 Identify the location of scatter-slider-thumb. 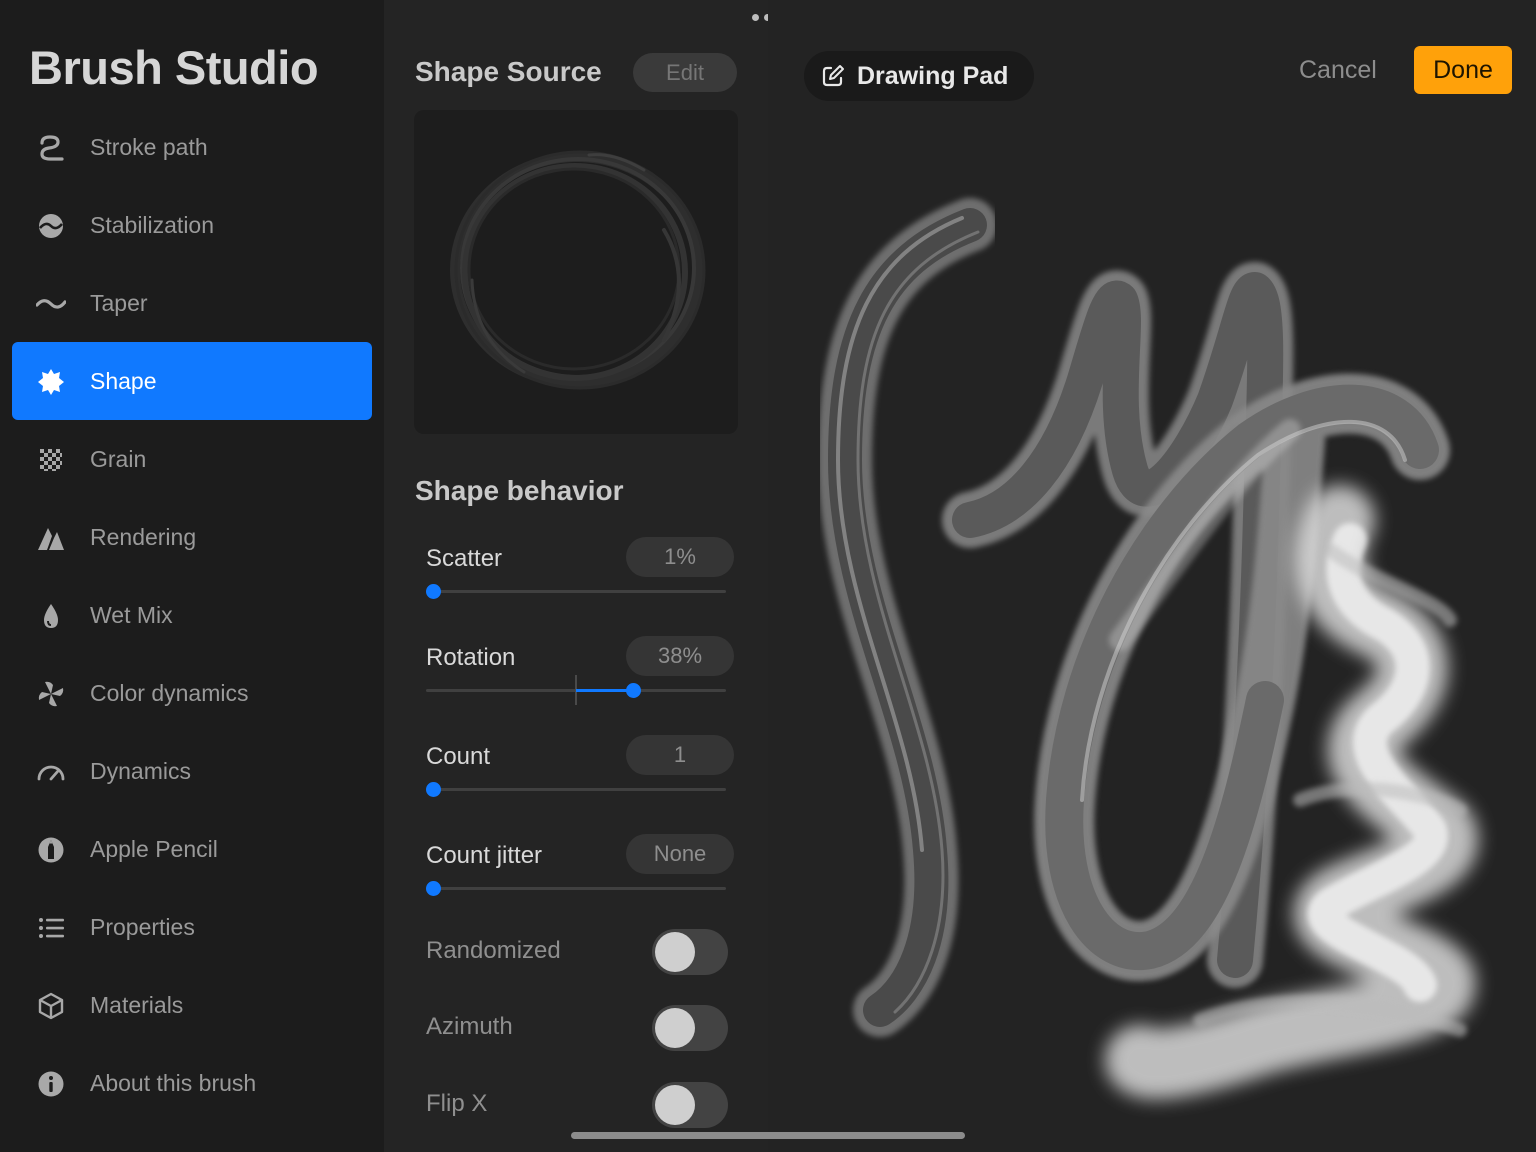
(433, 591).